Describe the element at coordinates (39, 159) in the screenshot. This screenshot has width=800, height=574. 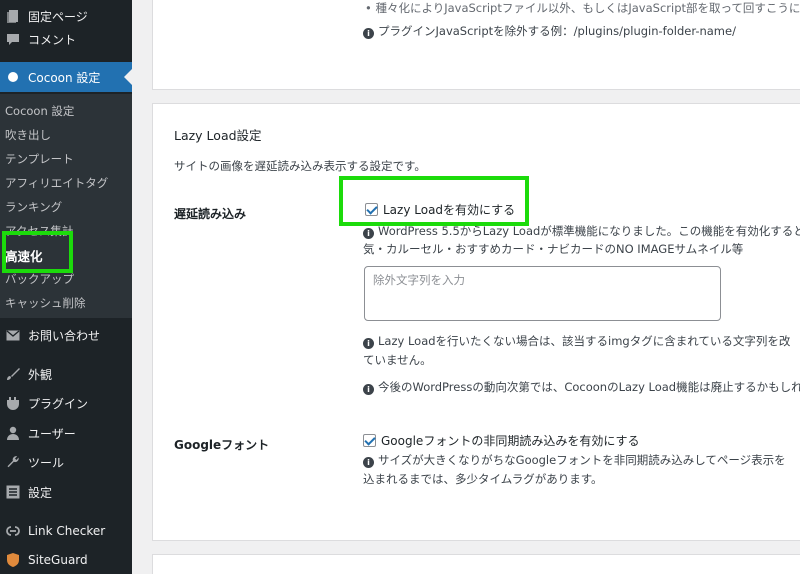
I see `submenu-item-template: テンプレート` at that location.